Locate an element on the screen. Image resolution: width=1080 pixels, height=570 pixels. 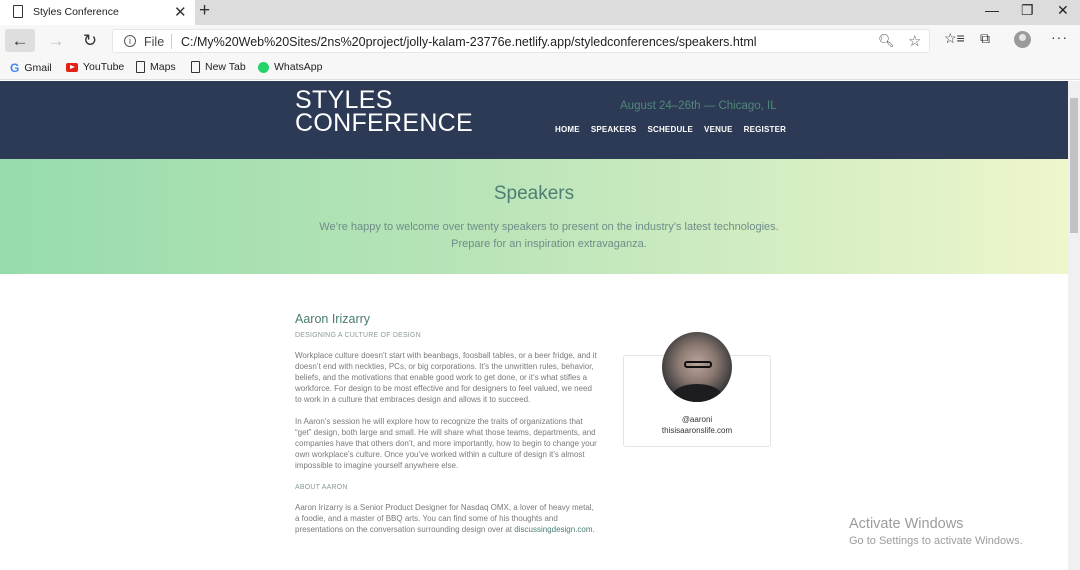
bookmark-gmail: G Gmail is located at coordinates (31, 68).